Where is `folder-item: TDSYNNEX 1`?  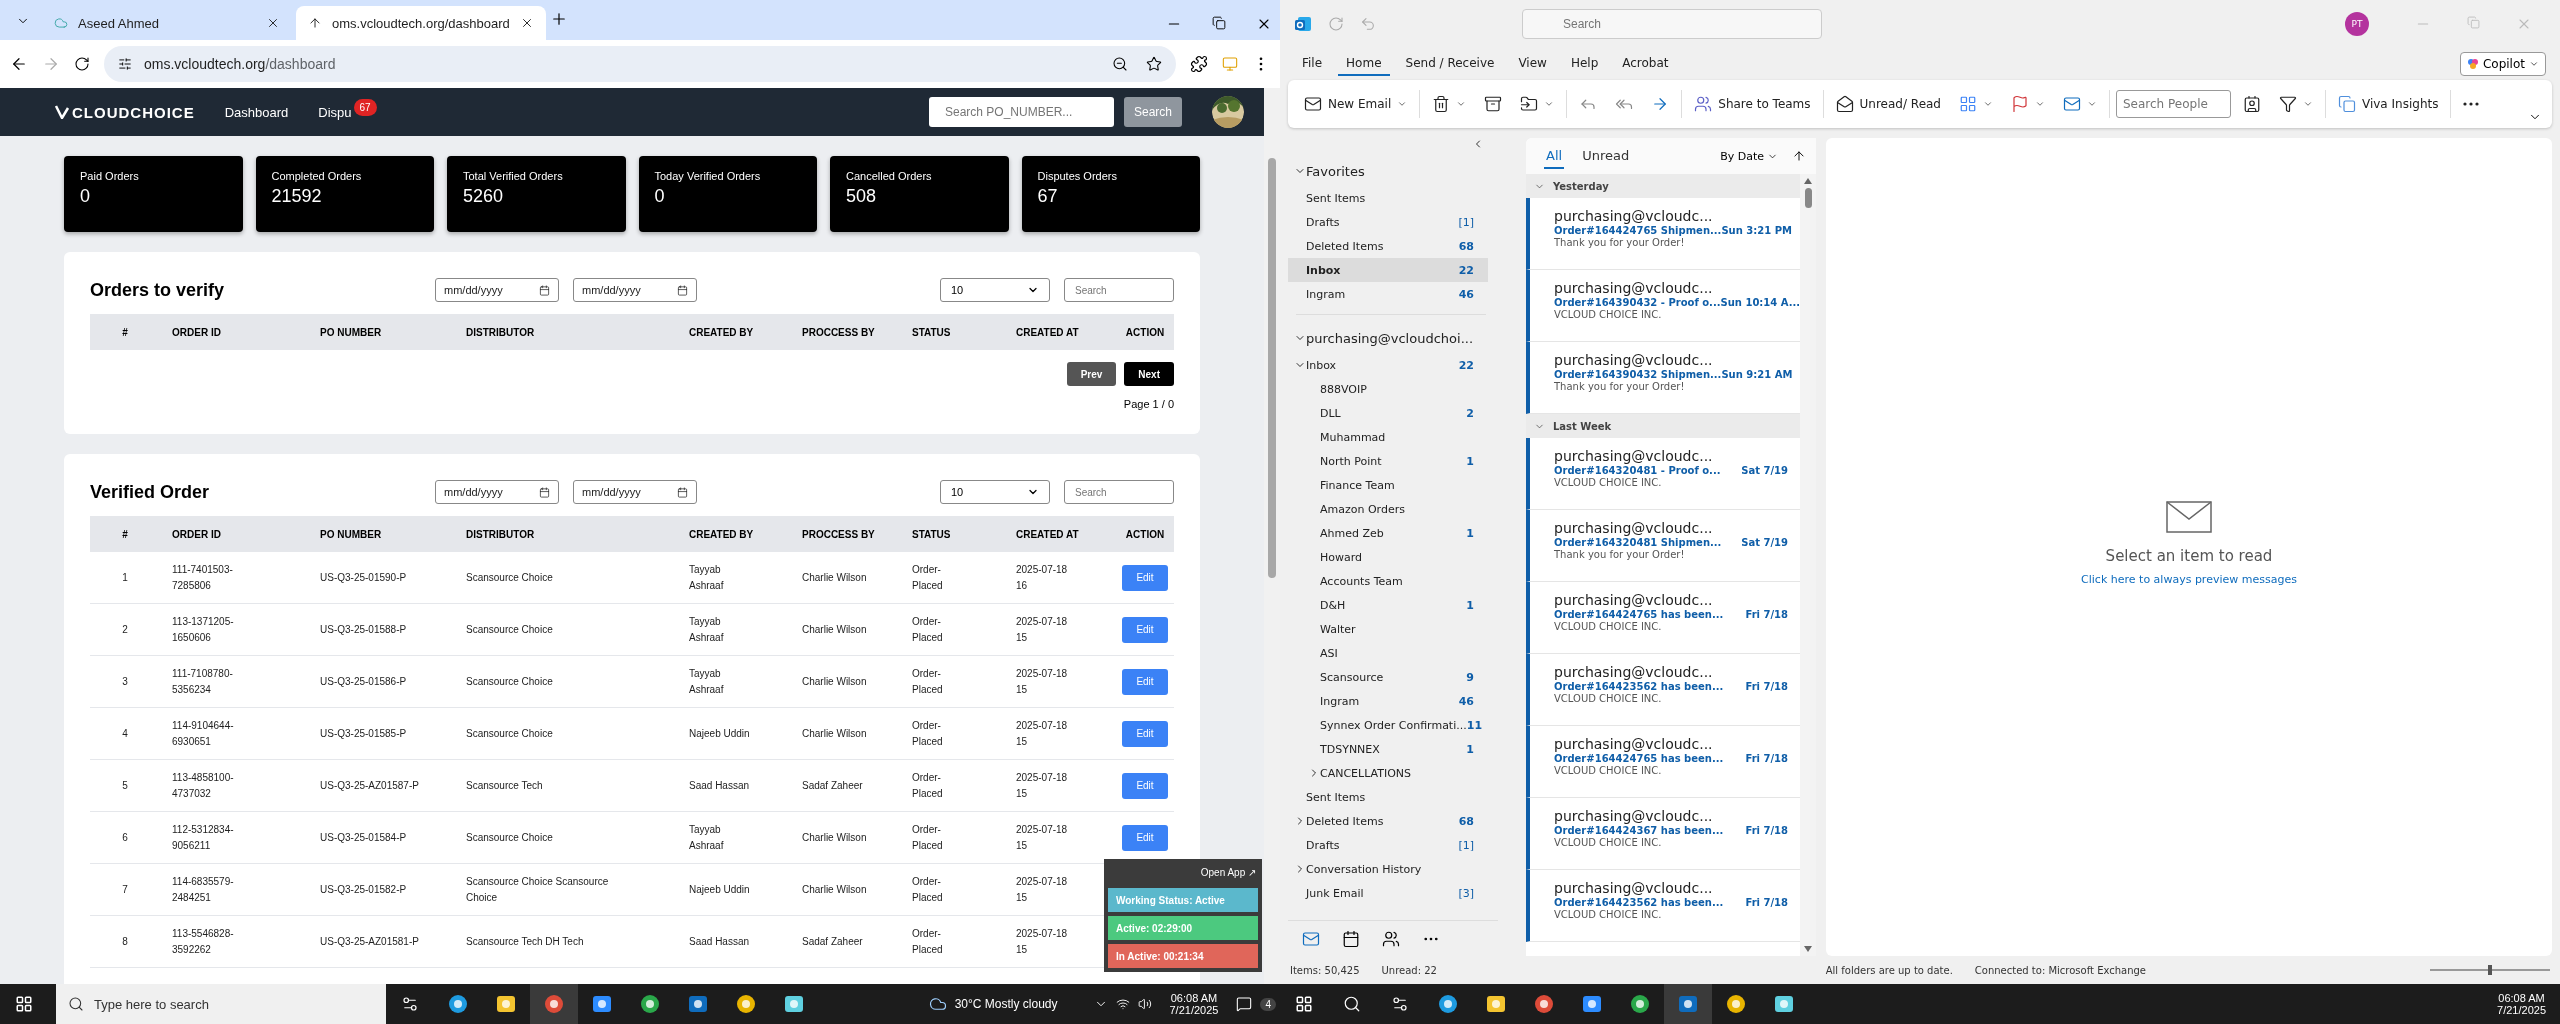
folder-item: TDSYNNEX 1 is located at coordinates (1388, 749).